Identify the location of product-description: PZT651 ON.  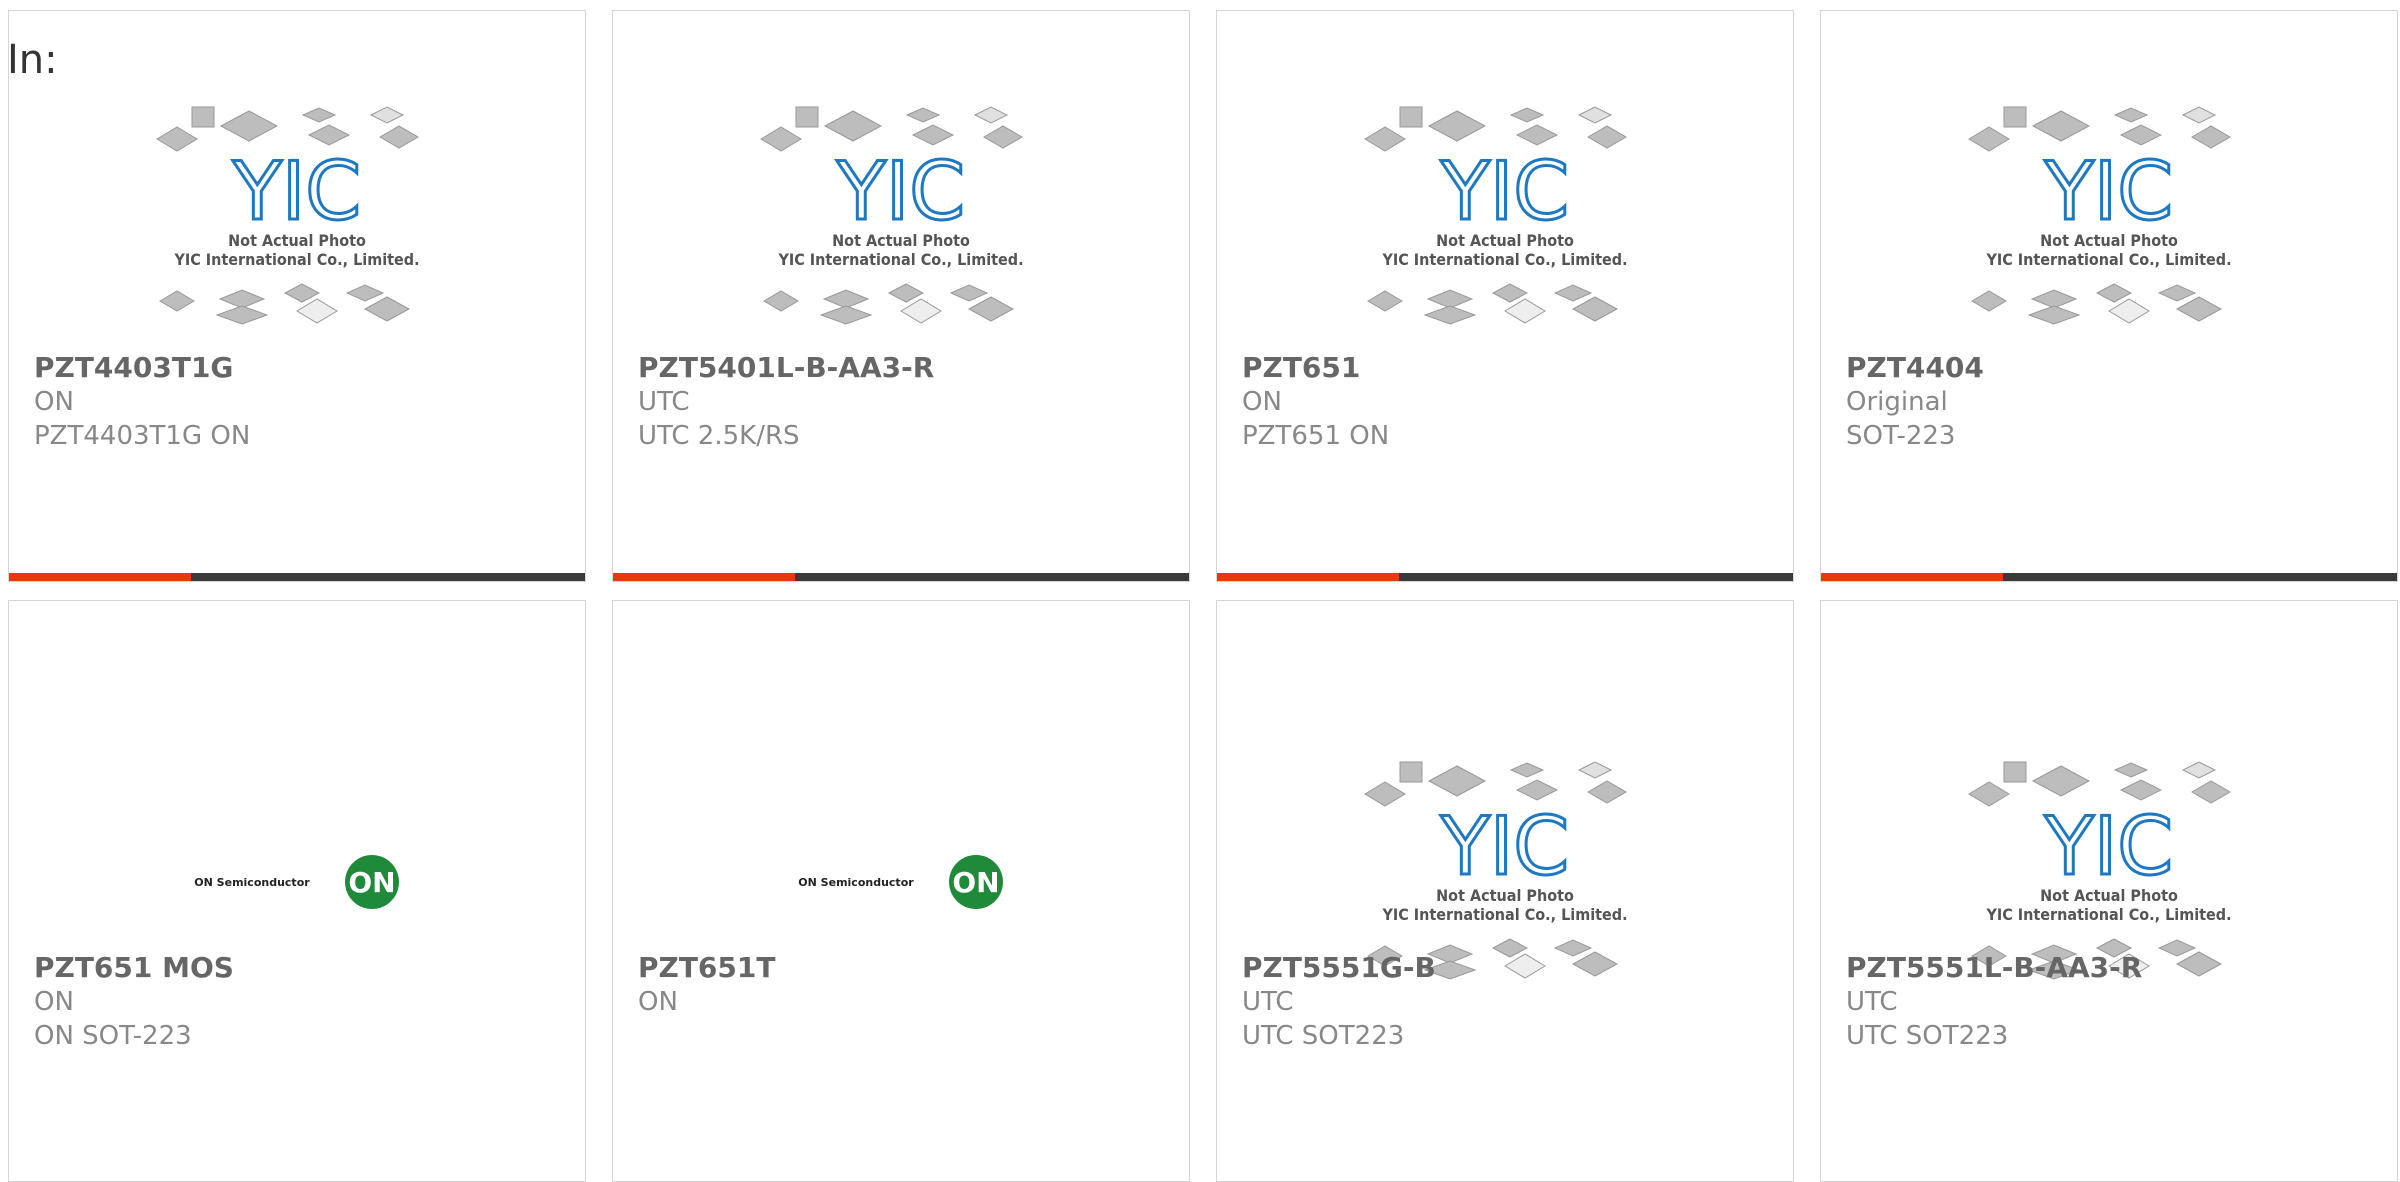
(1316, 436).